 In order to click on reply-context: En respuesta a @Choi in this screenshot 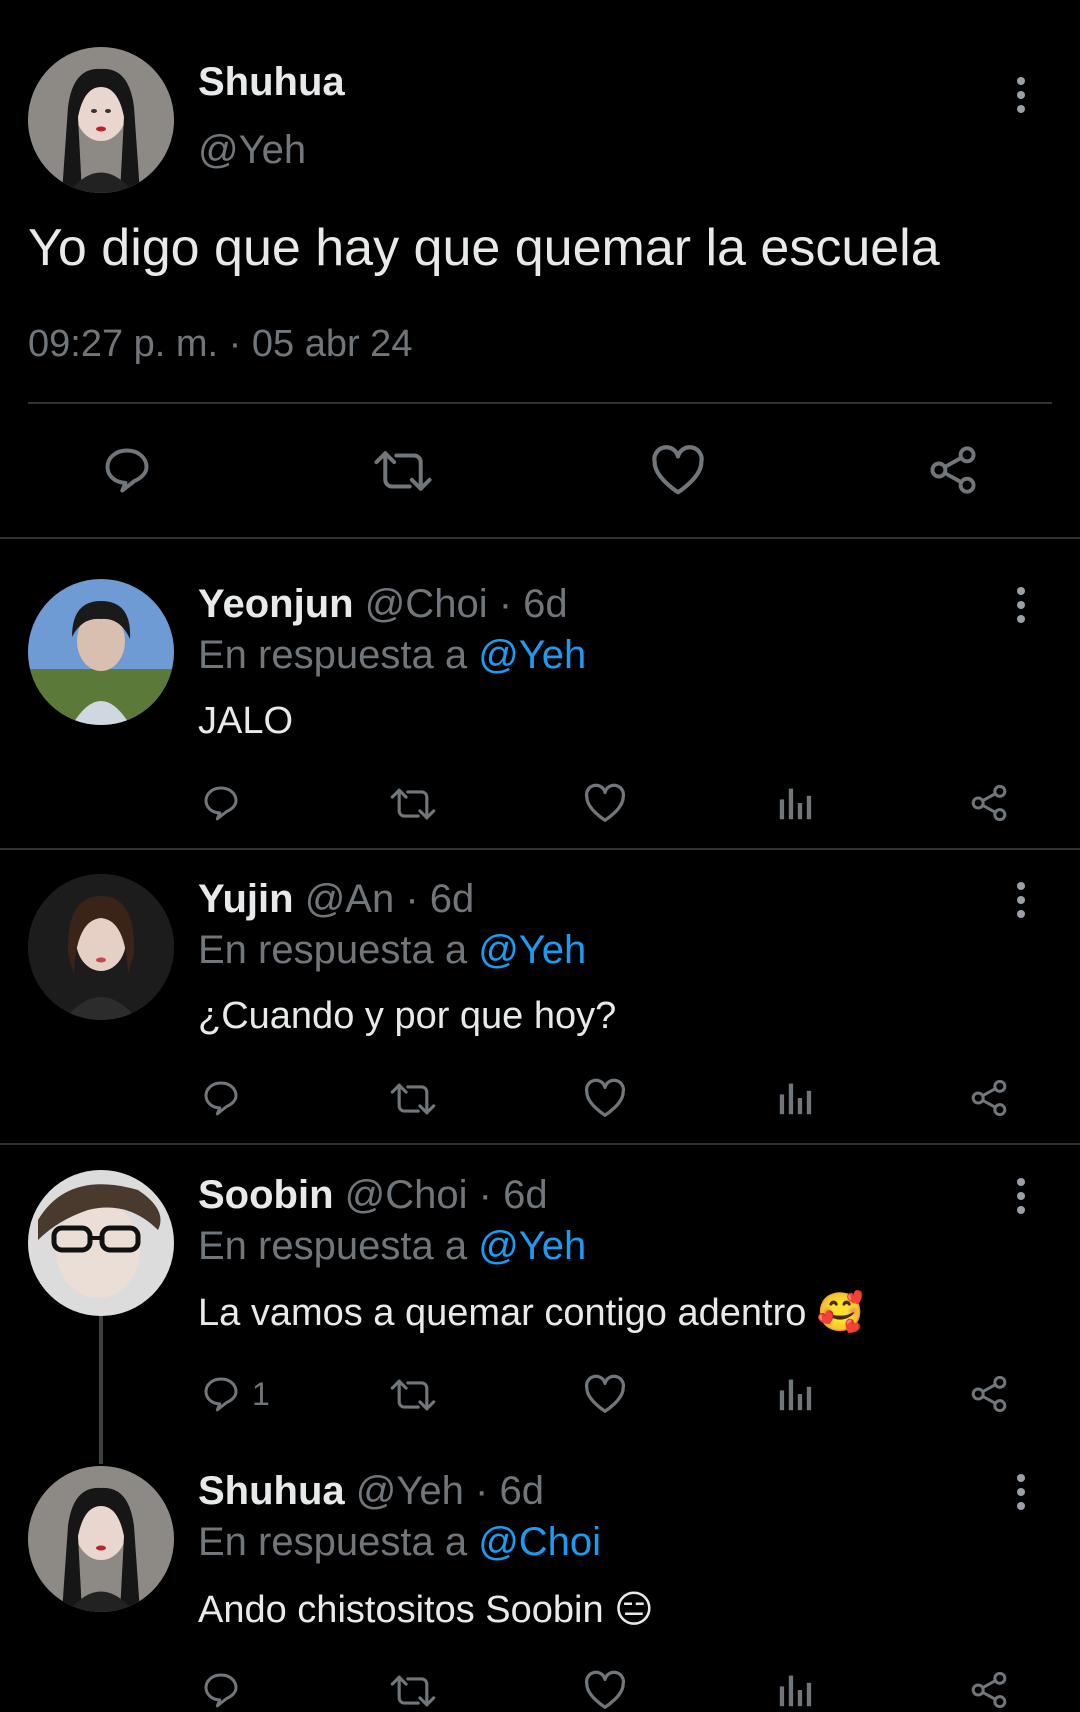, I will do `click(400, 1542)`.